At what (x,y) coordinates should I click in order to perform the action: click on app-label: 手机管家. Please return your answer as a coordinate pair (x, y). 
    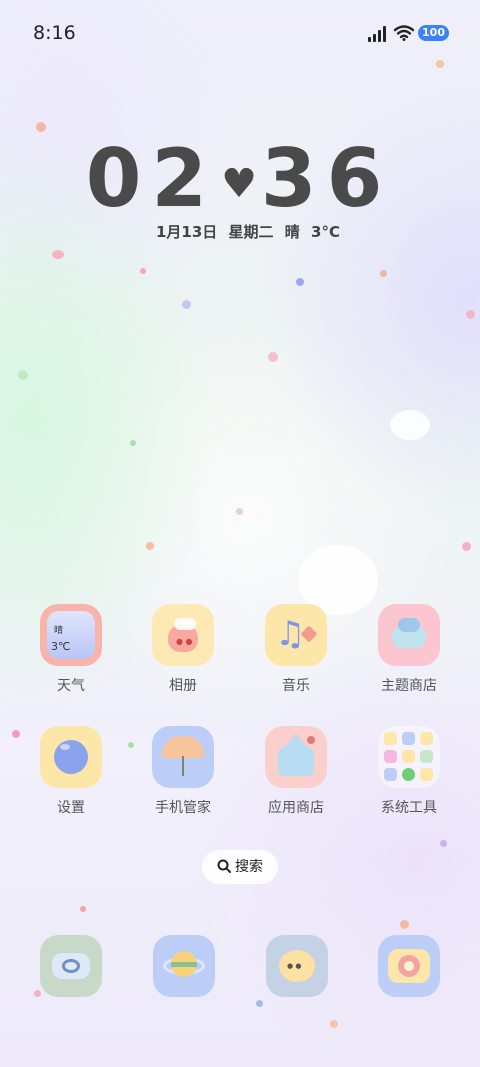
    Looking at the image, I should click on (183, 808).